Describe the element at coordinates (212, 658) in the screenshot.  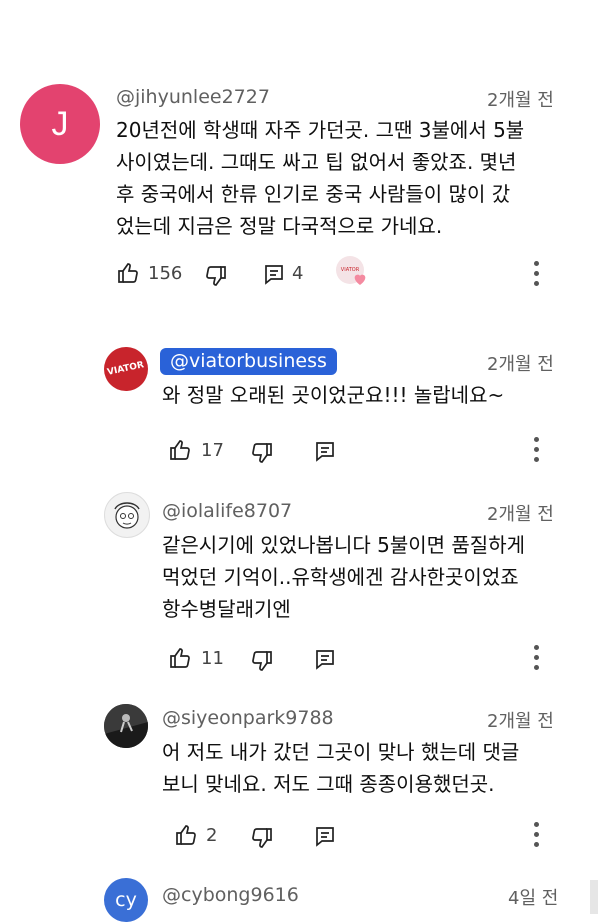
I see `like-count: 11` at that location.